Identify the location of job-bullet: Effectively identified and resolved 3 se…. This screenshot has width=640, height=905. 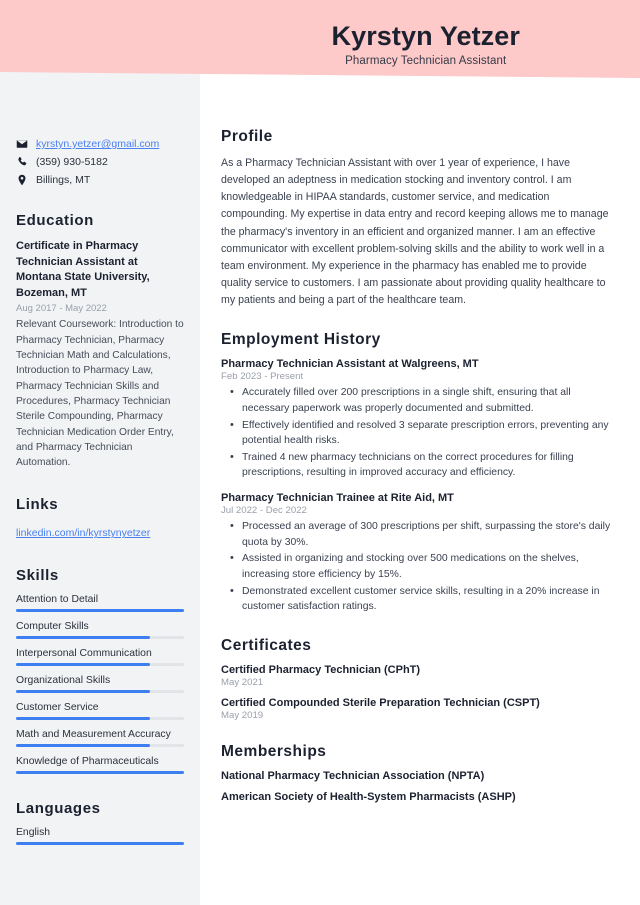
(416, 433).